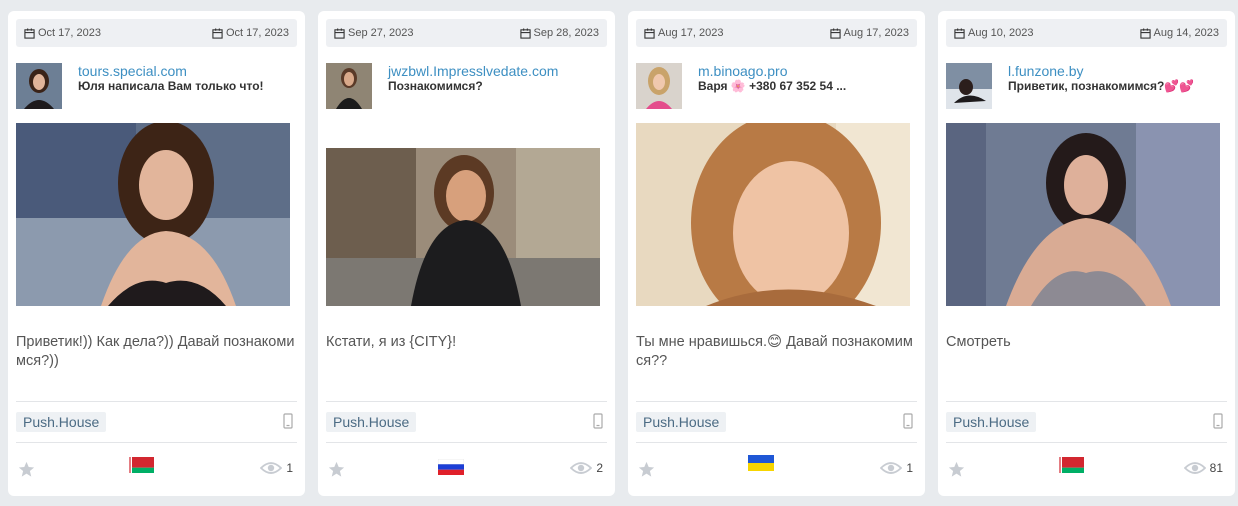 The image size is (1238, 506). I want to click on last-seen-label: Aug 17, 2023, so click(876, 33).